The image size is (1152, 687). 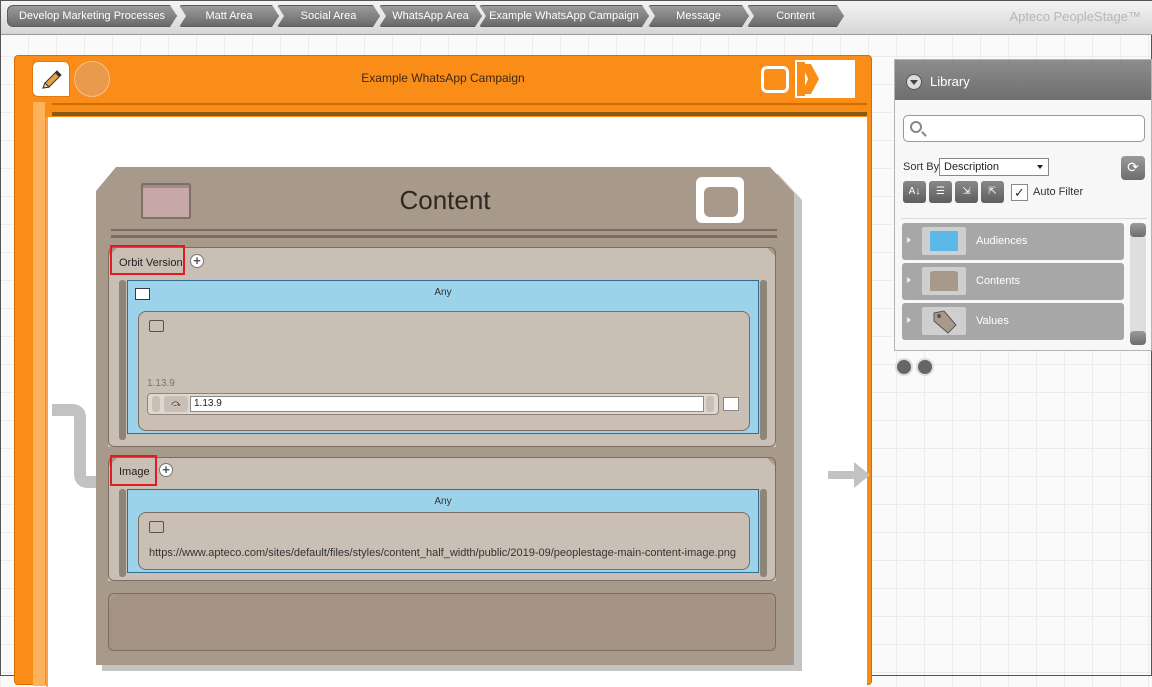 I want to click on library-scrollbar, so click(x=1138, y=284).